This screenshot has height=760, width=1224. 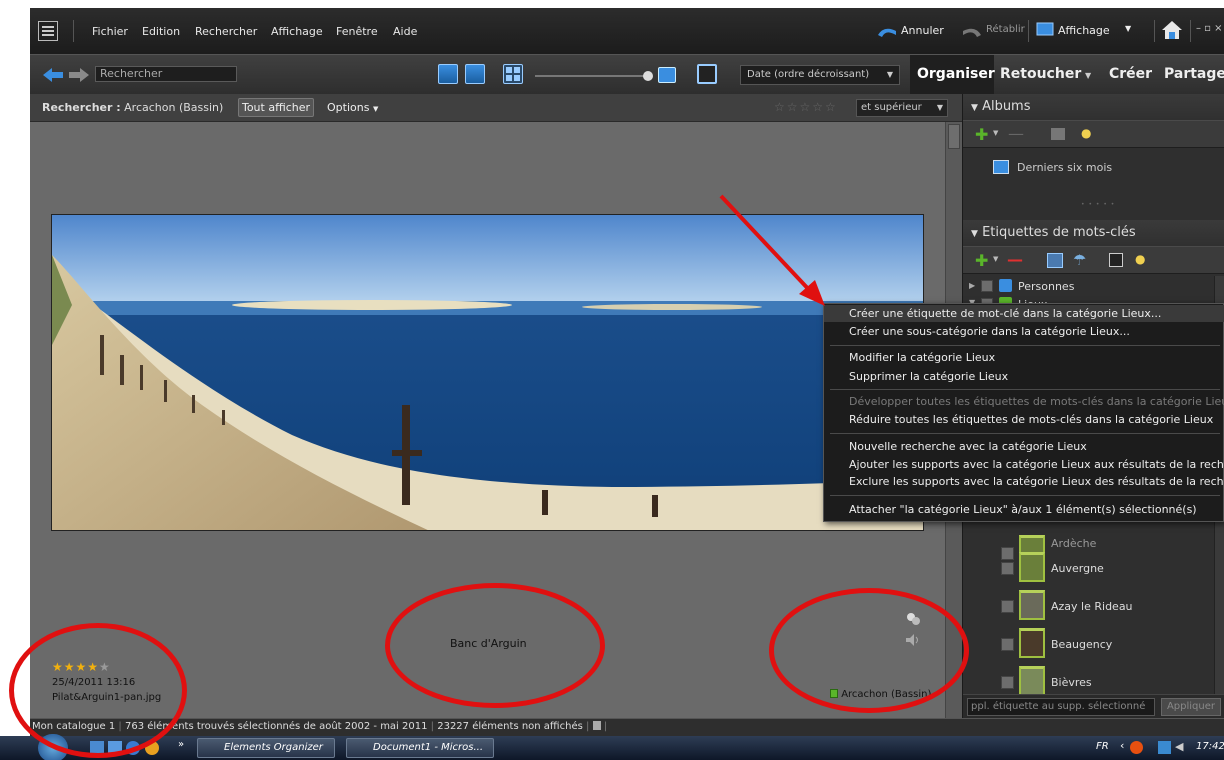 What do you see at coordinates (820, 75) in the screenshot?
I see `sort-order-select: Date (ordre décroissant) ▼` at bounding box center [820, 75].